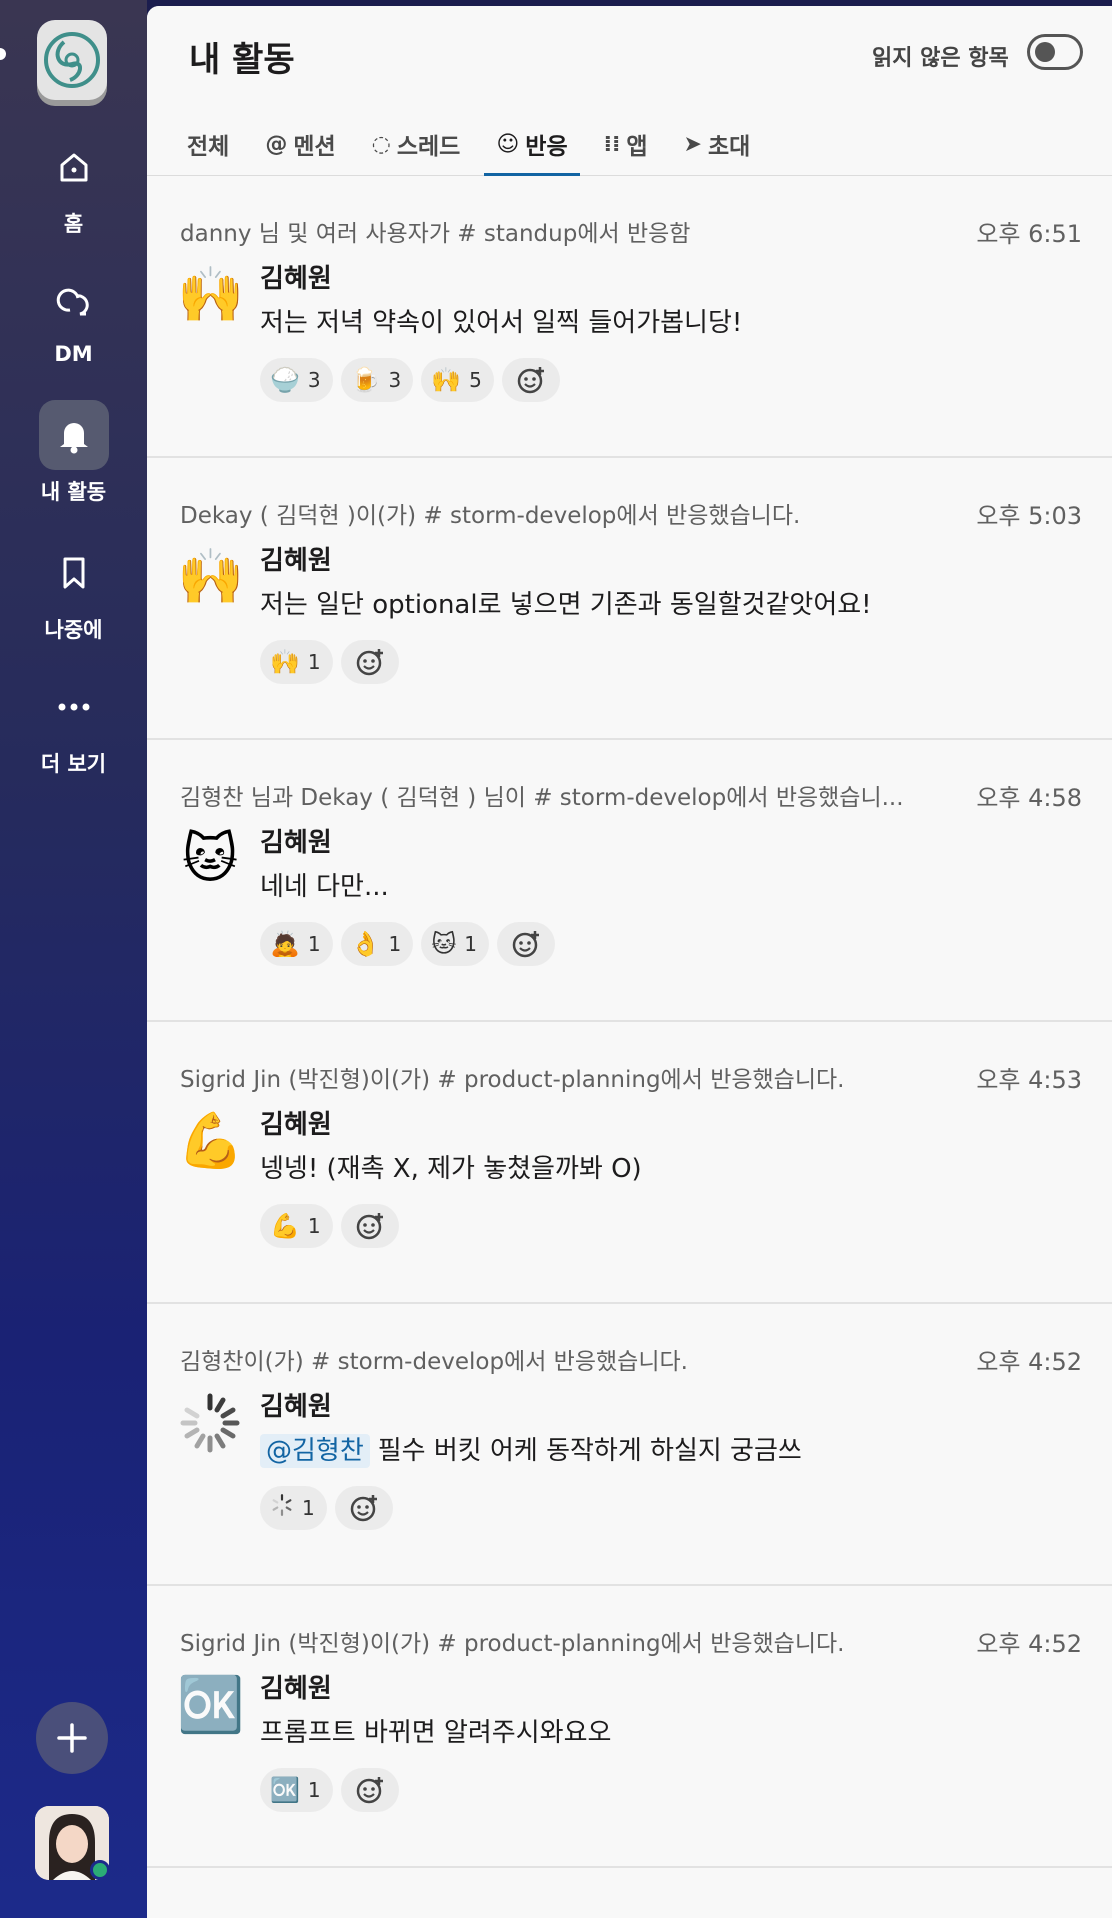  Describe the element at coordinates (74, 301) in the screenshot. I see `dm-icon` at that location.